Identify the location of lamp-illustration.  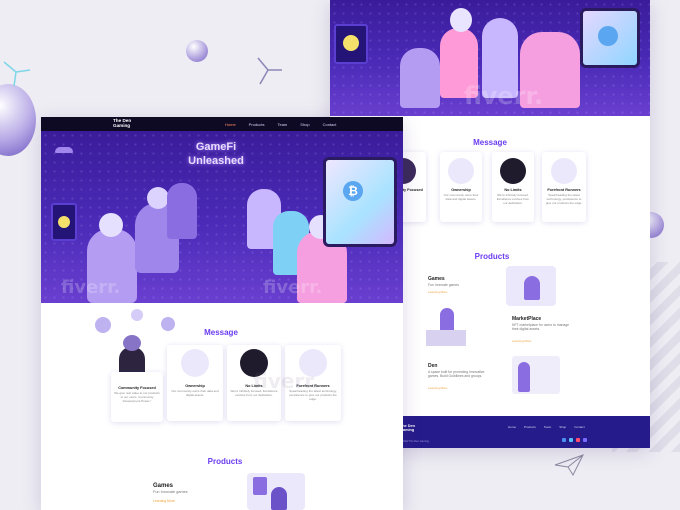
(64, 150).